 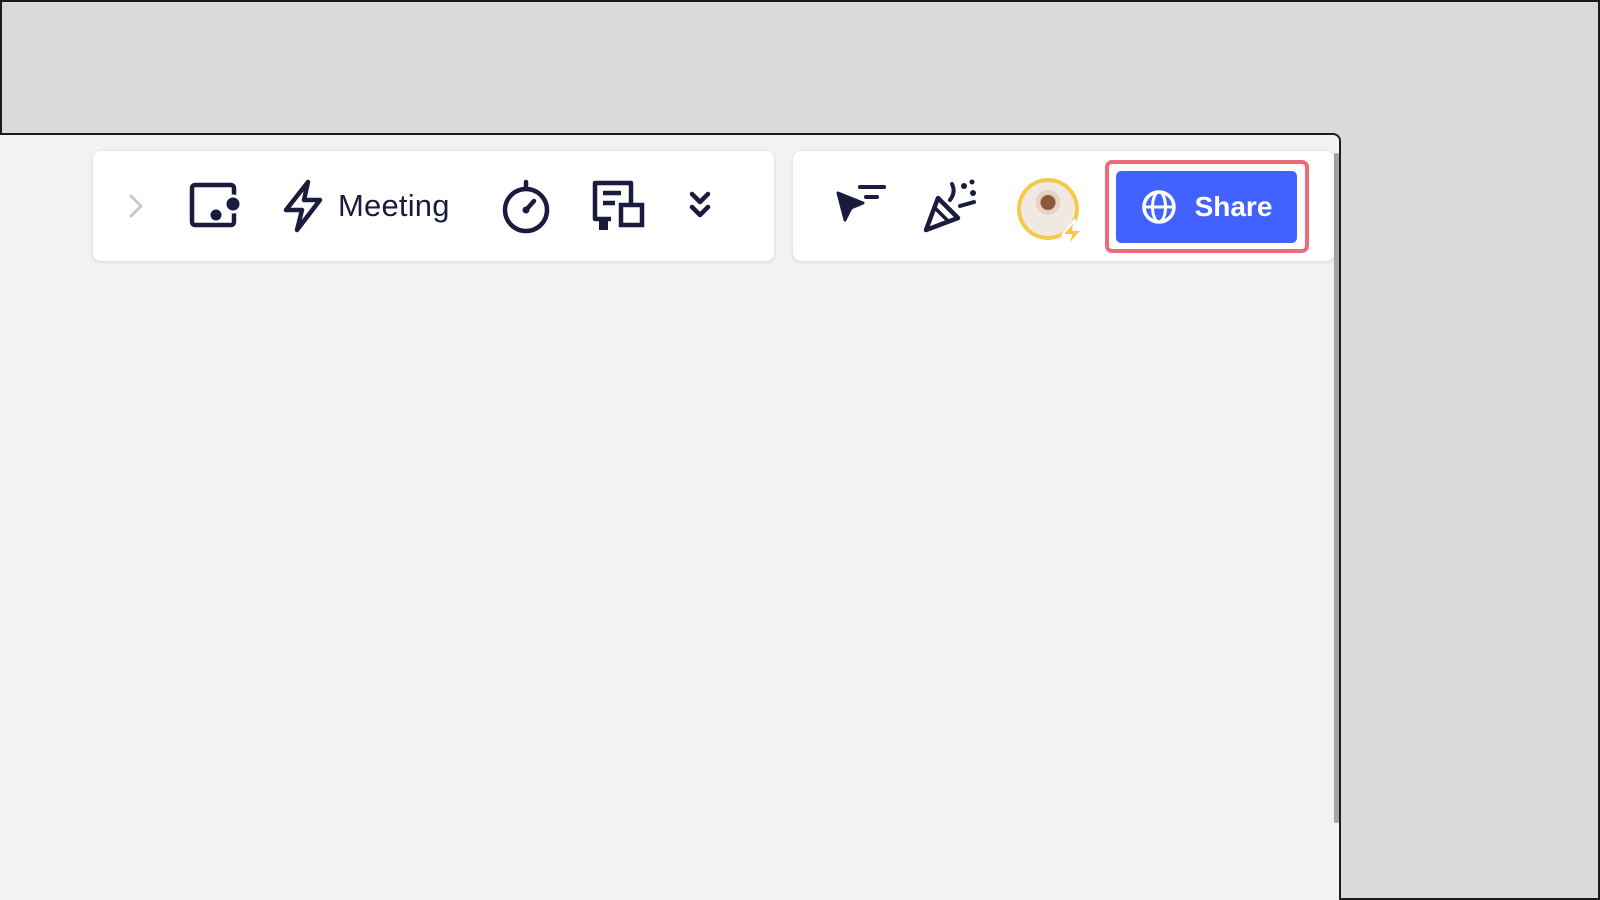 I want to click on avatar-ring, so click(x=1050, y=212).